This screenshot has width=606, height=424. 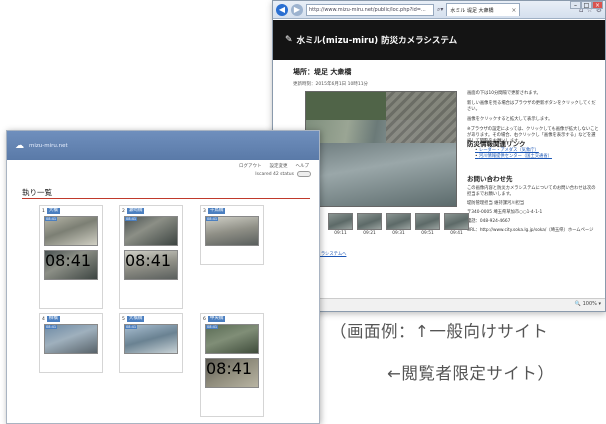 What do you see at coordinates (377, 41) in the screenshot?
I see `site-title-text: 水ミル(mizu-miru) 防災カメラシステム` at bounding box center [377, 41].